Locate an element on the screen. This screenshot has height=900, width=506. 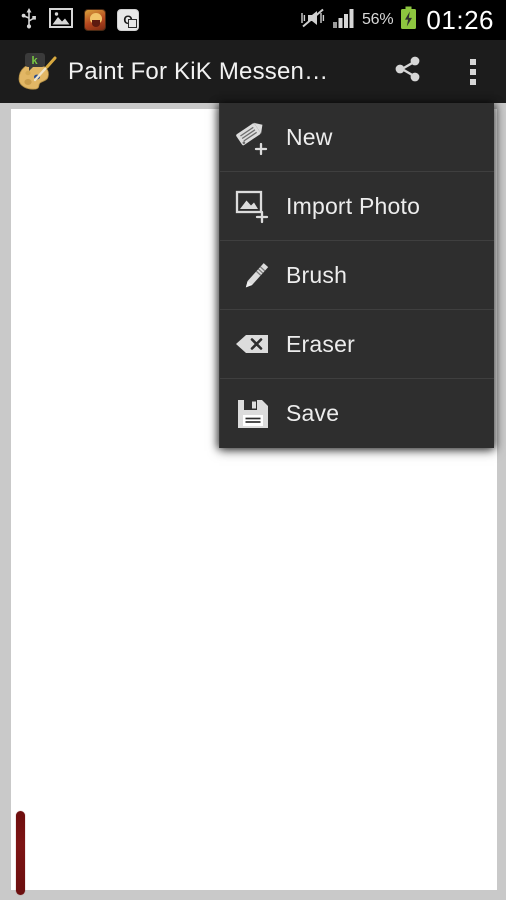
usb-icon is located at coordinates (29, 20).